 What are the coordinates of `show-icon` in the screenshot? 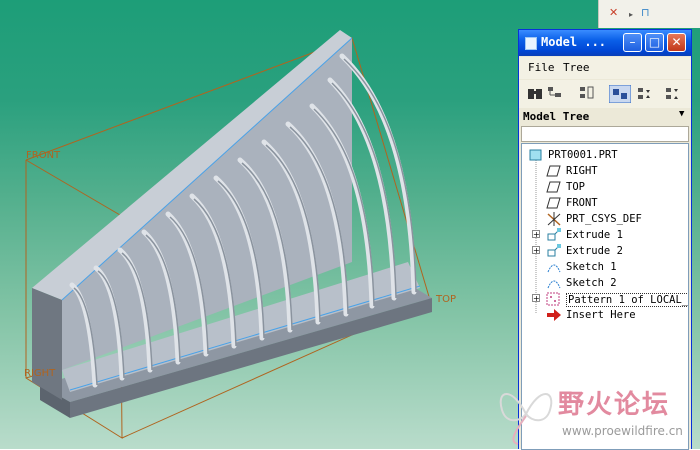 It's located at (645, 94).